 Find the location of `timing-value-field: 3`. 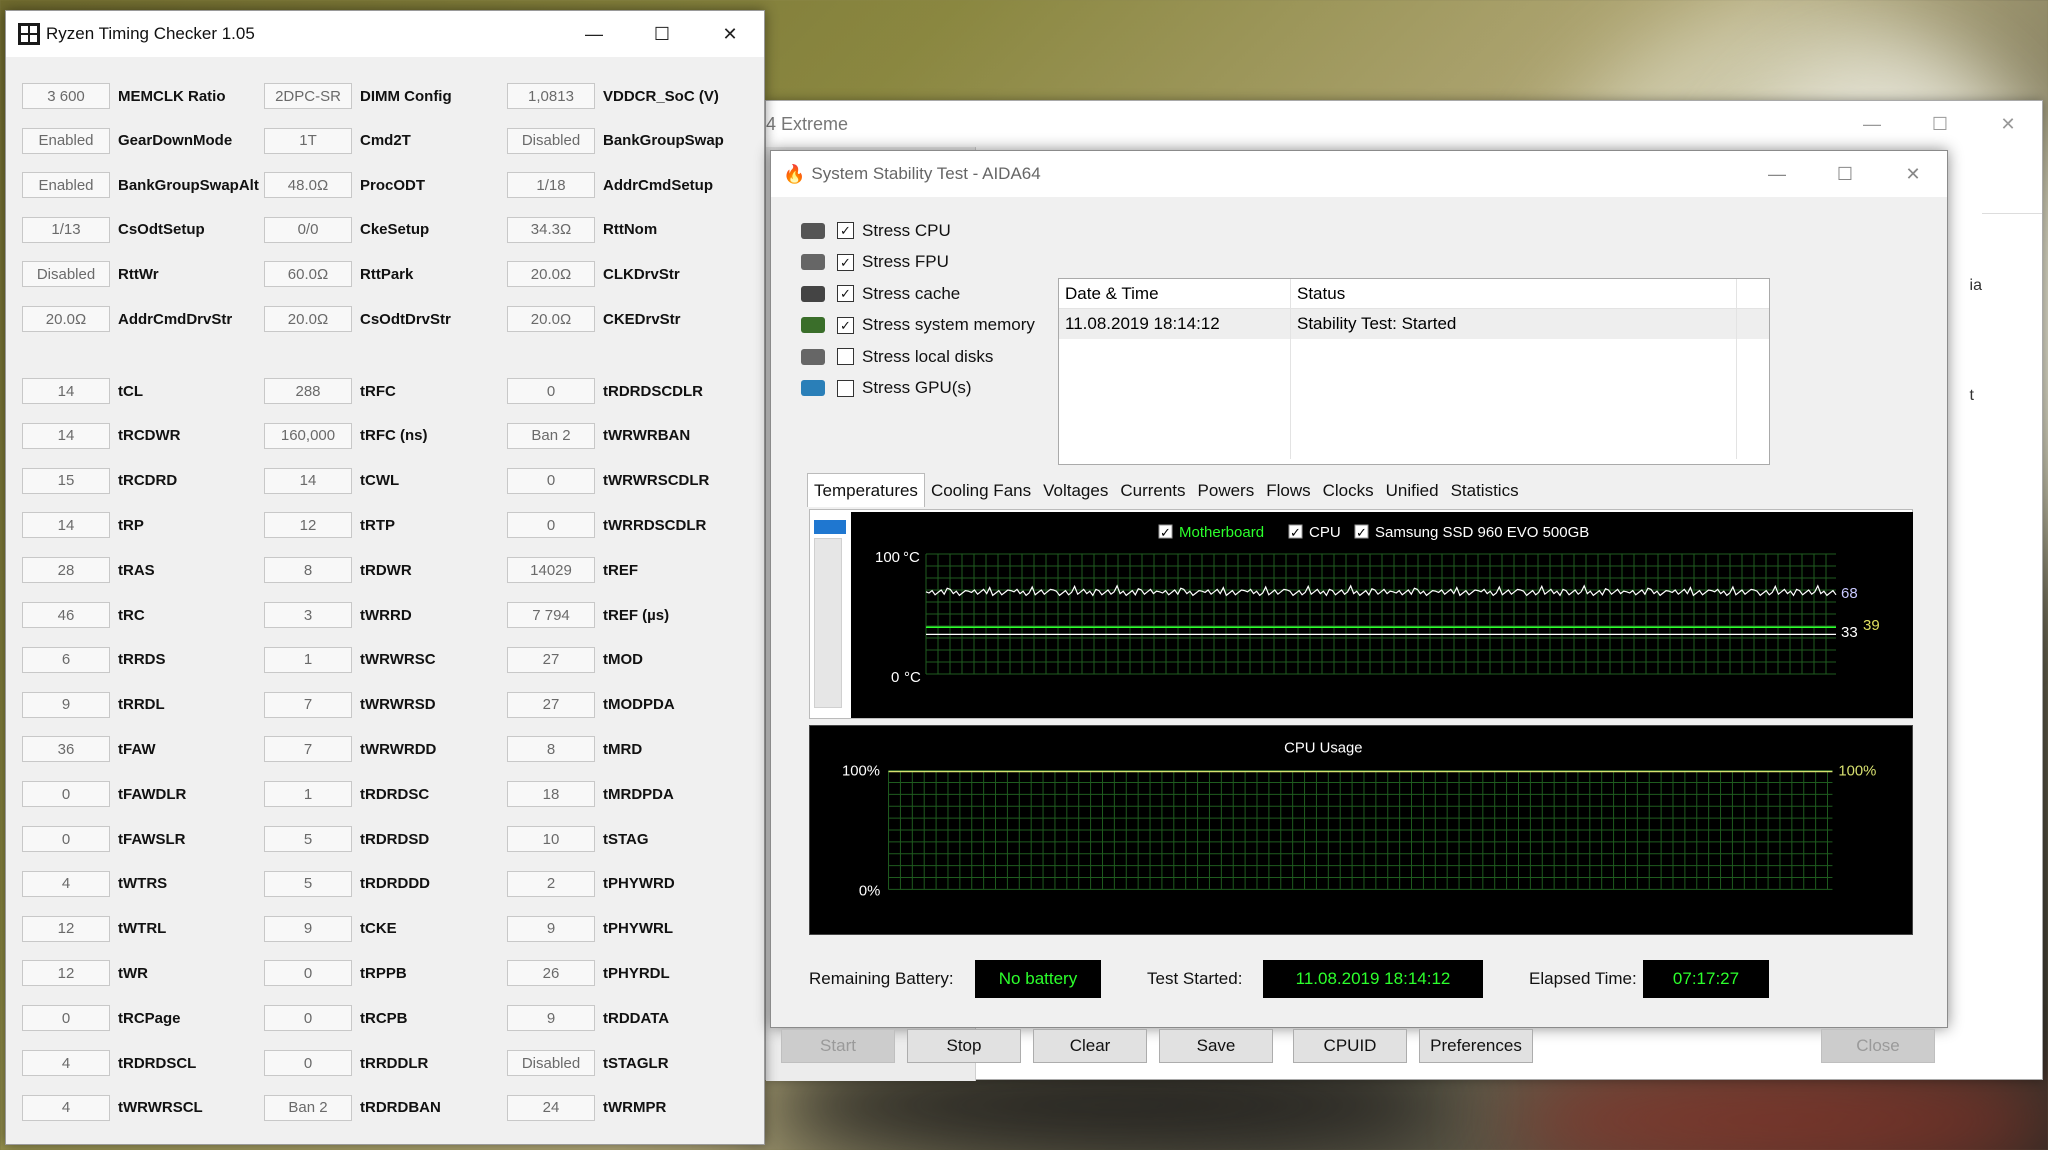

timing-value-field: 3 is located at coordinates (308, 615).